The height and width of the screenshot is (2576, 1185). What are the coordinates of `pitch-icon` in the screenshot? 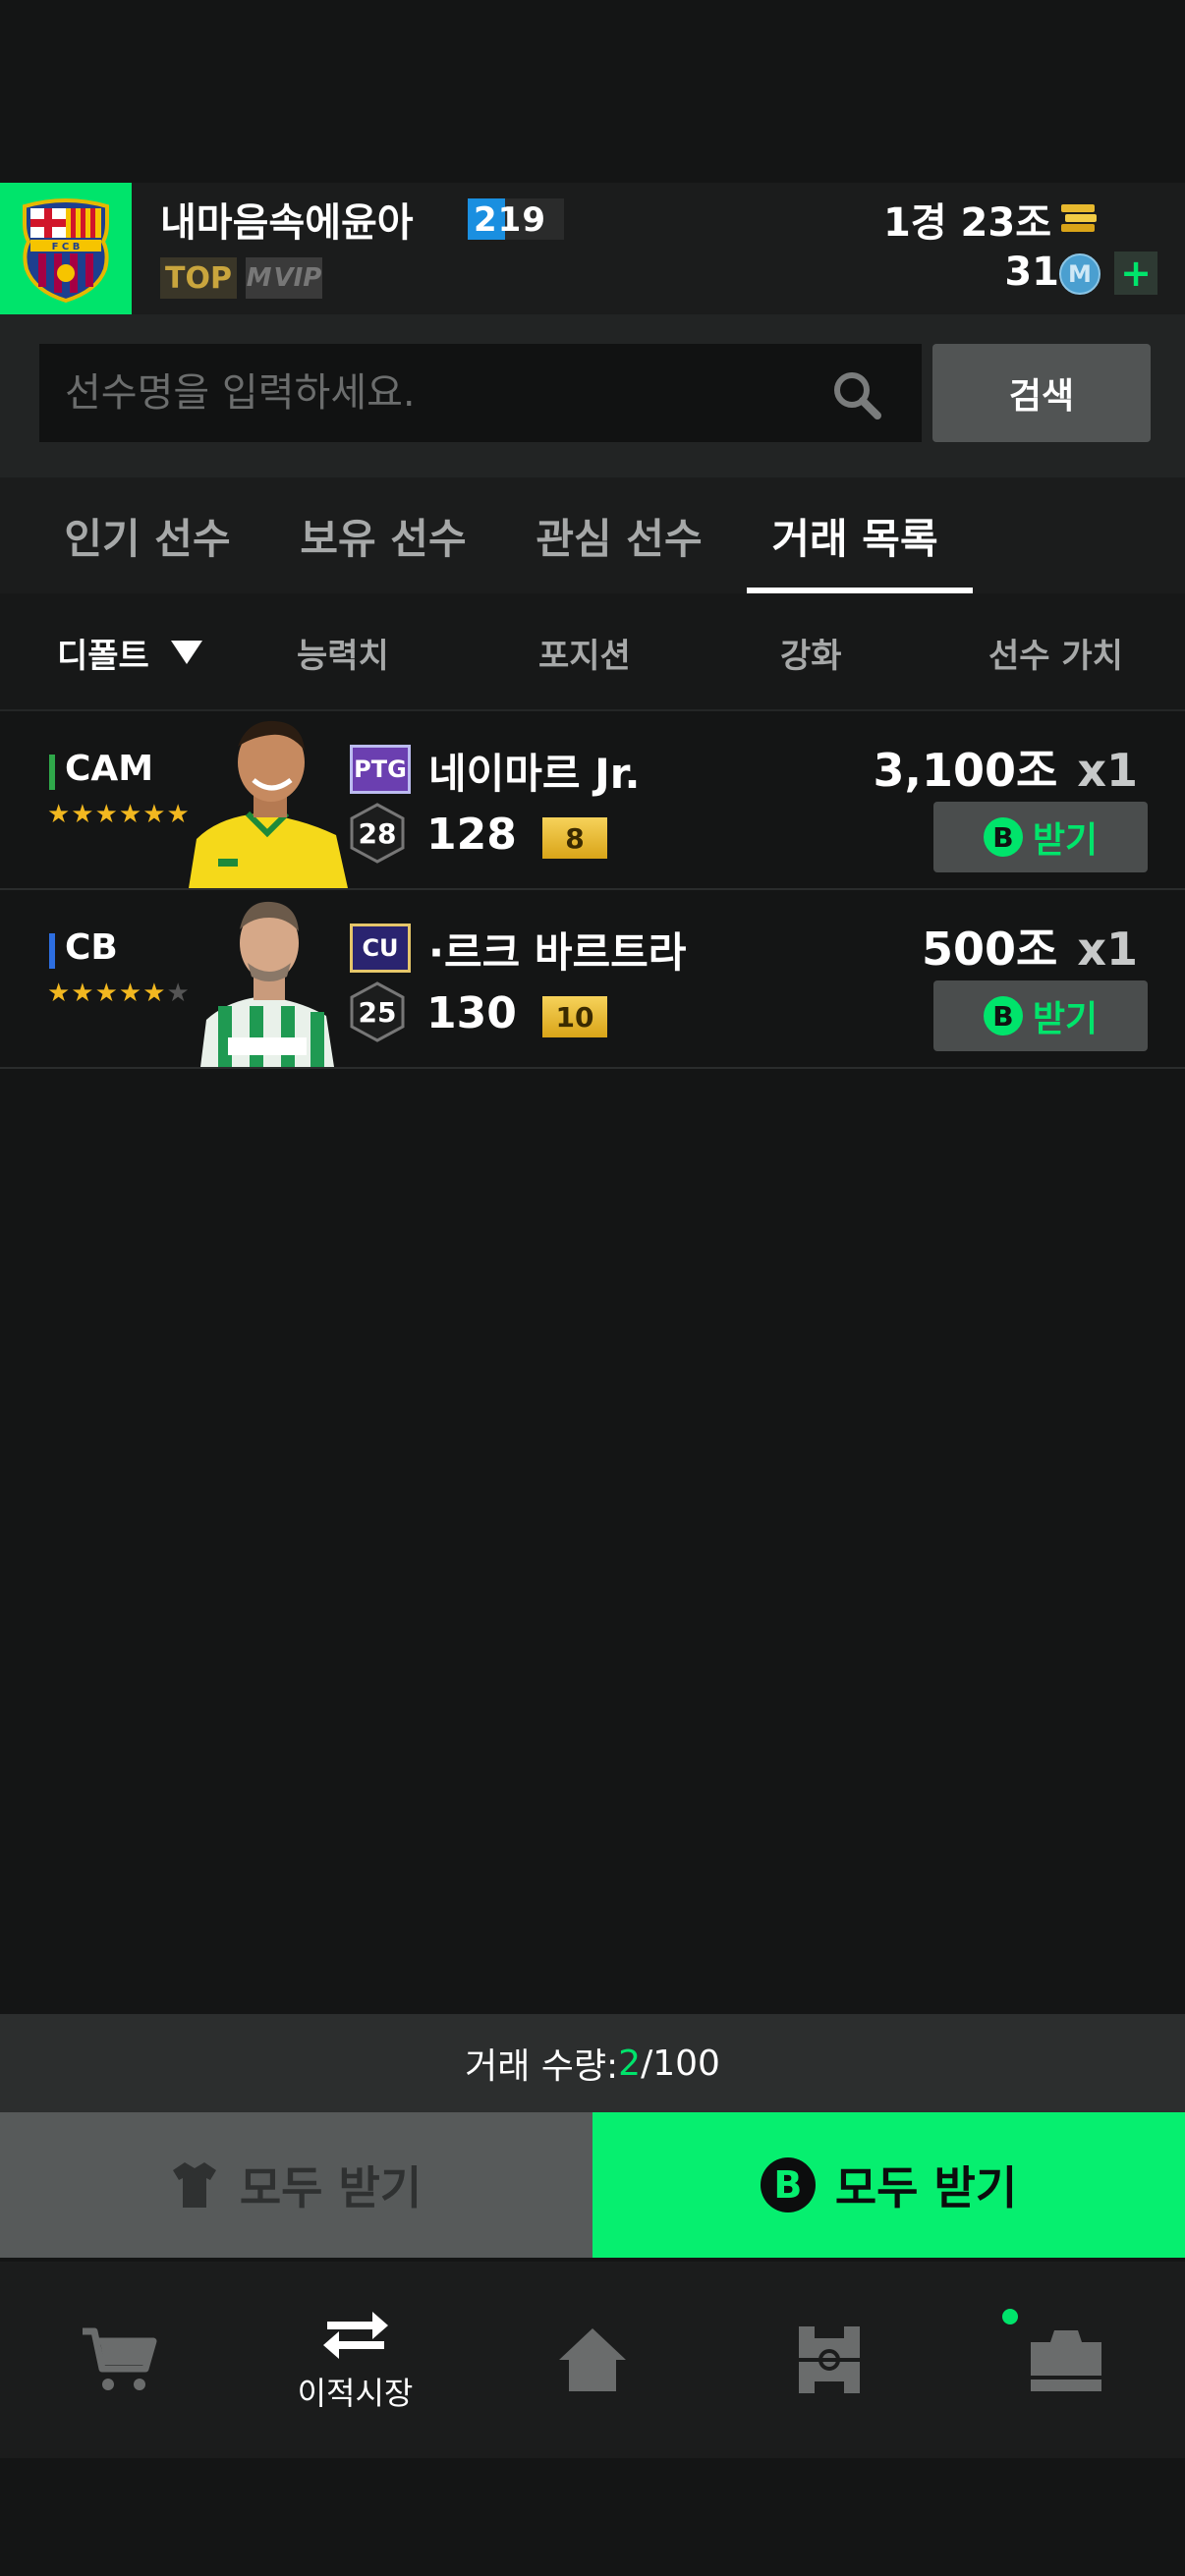 It's located at (829, 2359).